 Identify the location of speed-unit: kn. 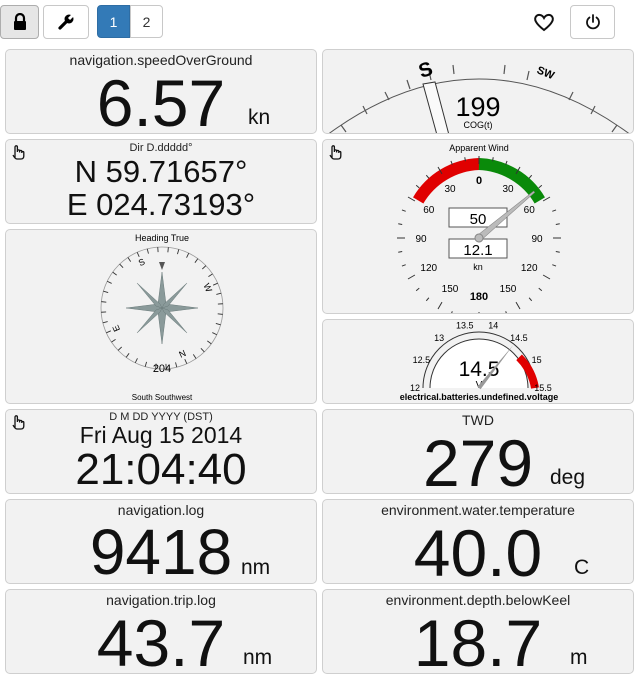
(259, 117).